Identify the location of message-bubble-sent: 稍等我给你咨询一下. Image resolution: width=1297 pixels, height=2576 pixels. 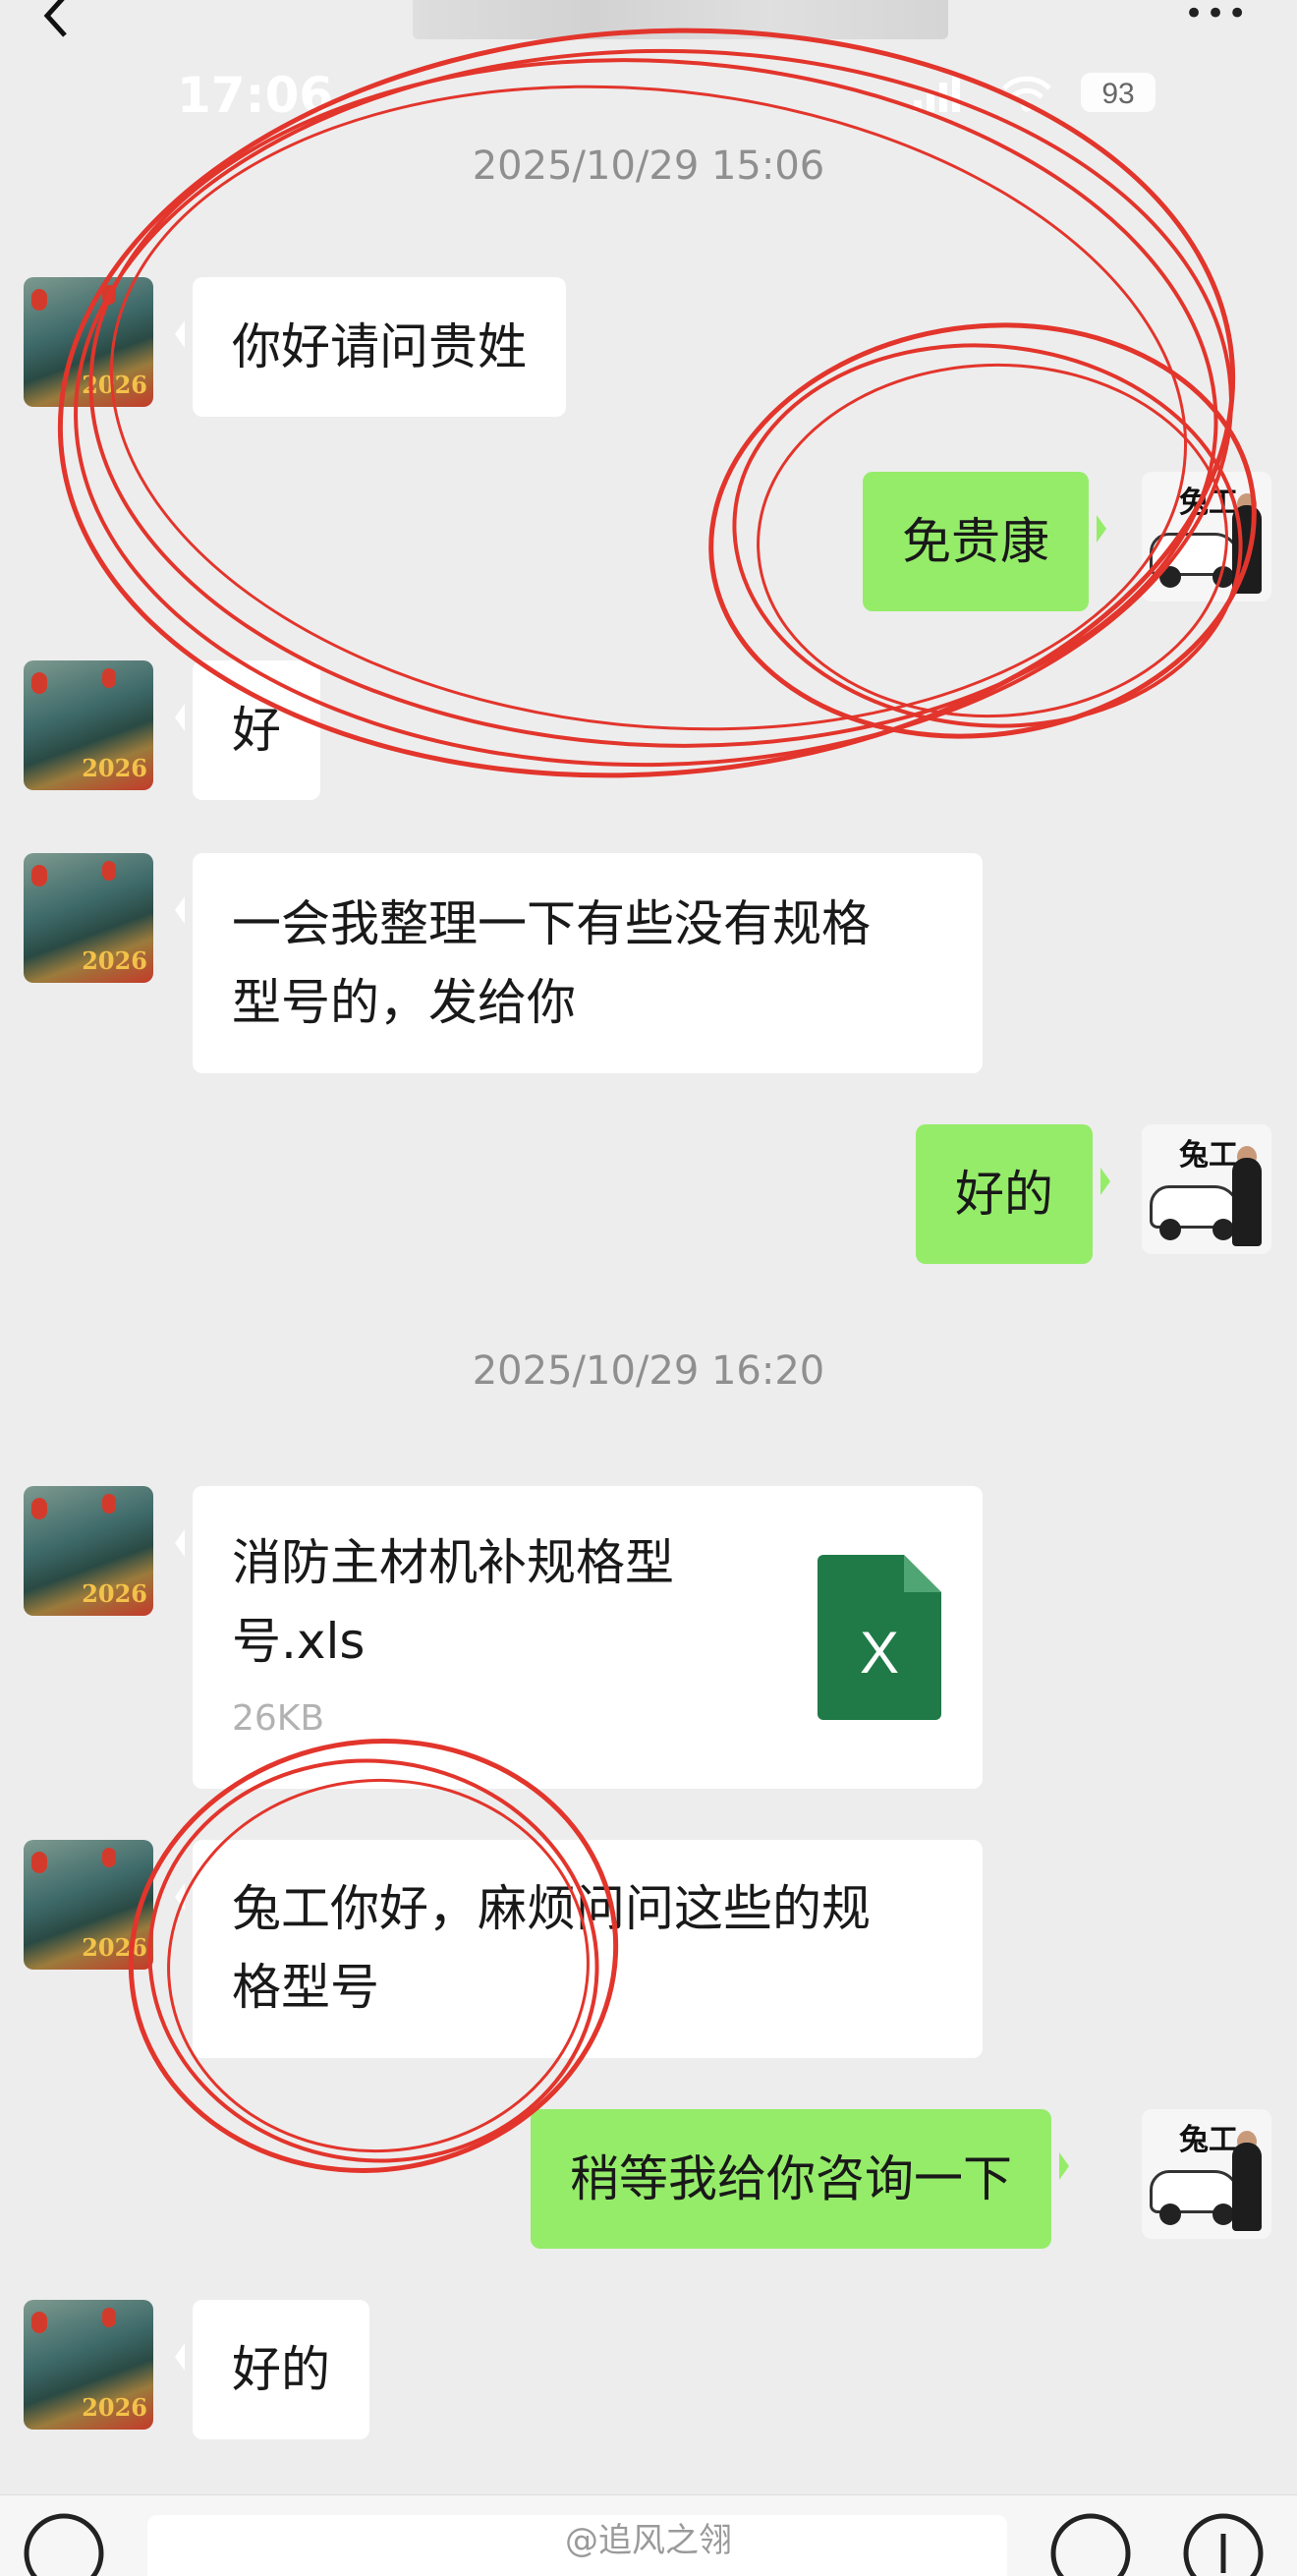
(800, 2179).